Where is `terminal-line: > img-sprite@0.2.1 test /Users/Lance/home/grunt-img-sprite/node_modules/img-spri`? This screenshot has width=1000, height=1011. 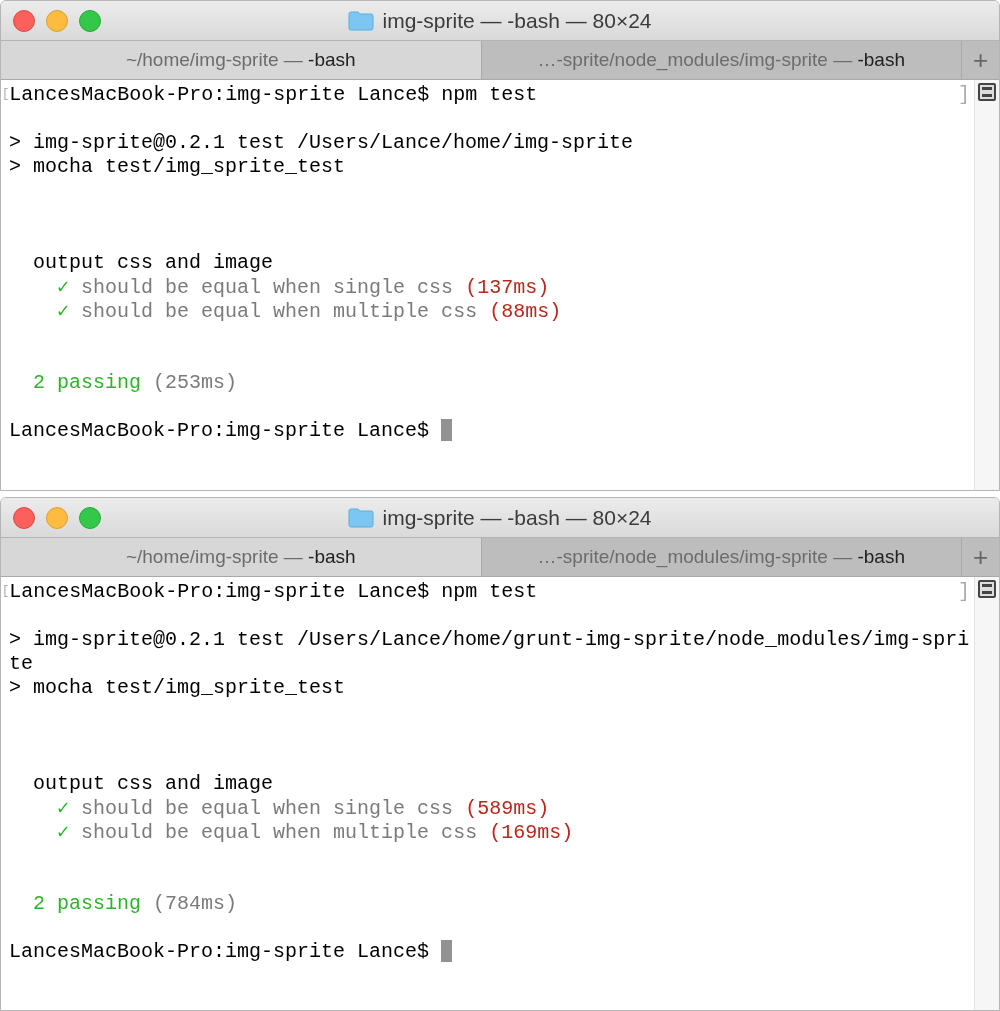 terminal-line: > img-sprite@0.2.1 test /Users/Lance/home/grunt-img-sprite/node_modules/img-spri is located at coordinates (489, 639).